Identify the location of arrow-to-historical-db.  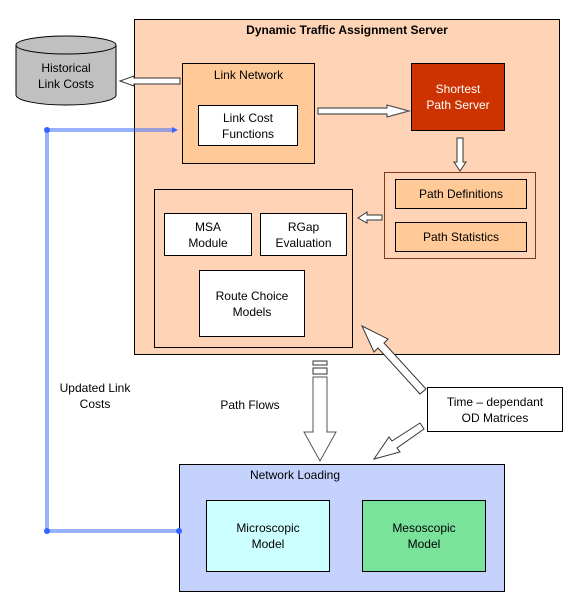
(149, 81).